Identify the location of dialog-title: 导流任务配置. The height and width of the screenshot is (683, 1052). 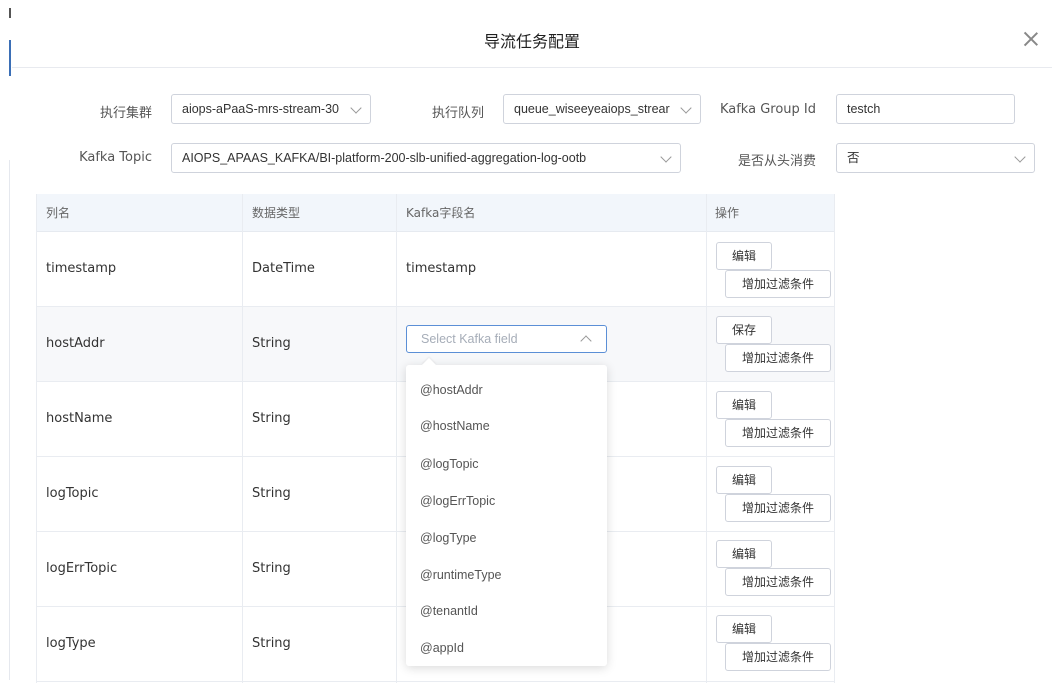
(531, 41).